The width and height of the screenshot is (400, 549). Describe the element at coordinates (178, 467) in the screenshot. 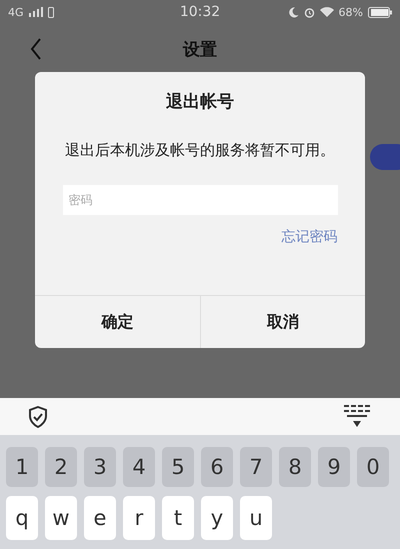

I see `keyboard-key: 5` at that location.